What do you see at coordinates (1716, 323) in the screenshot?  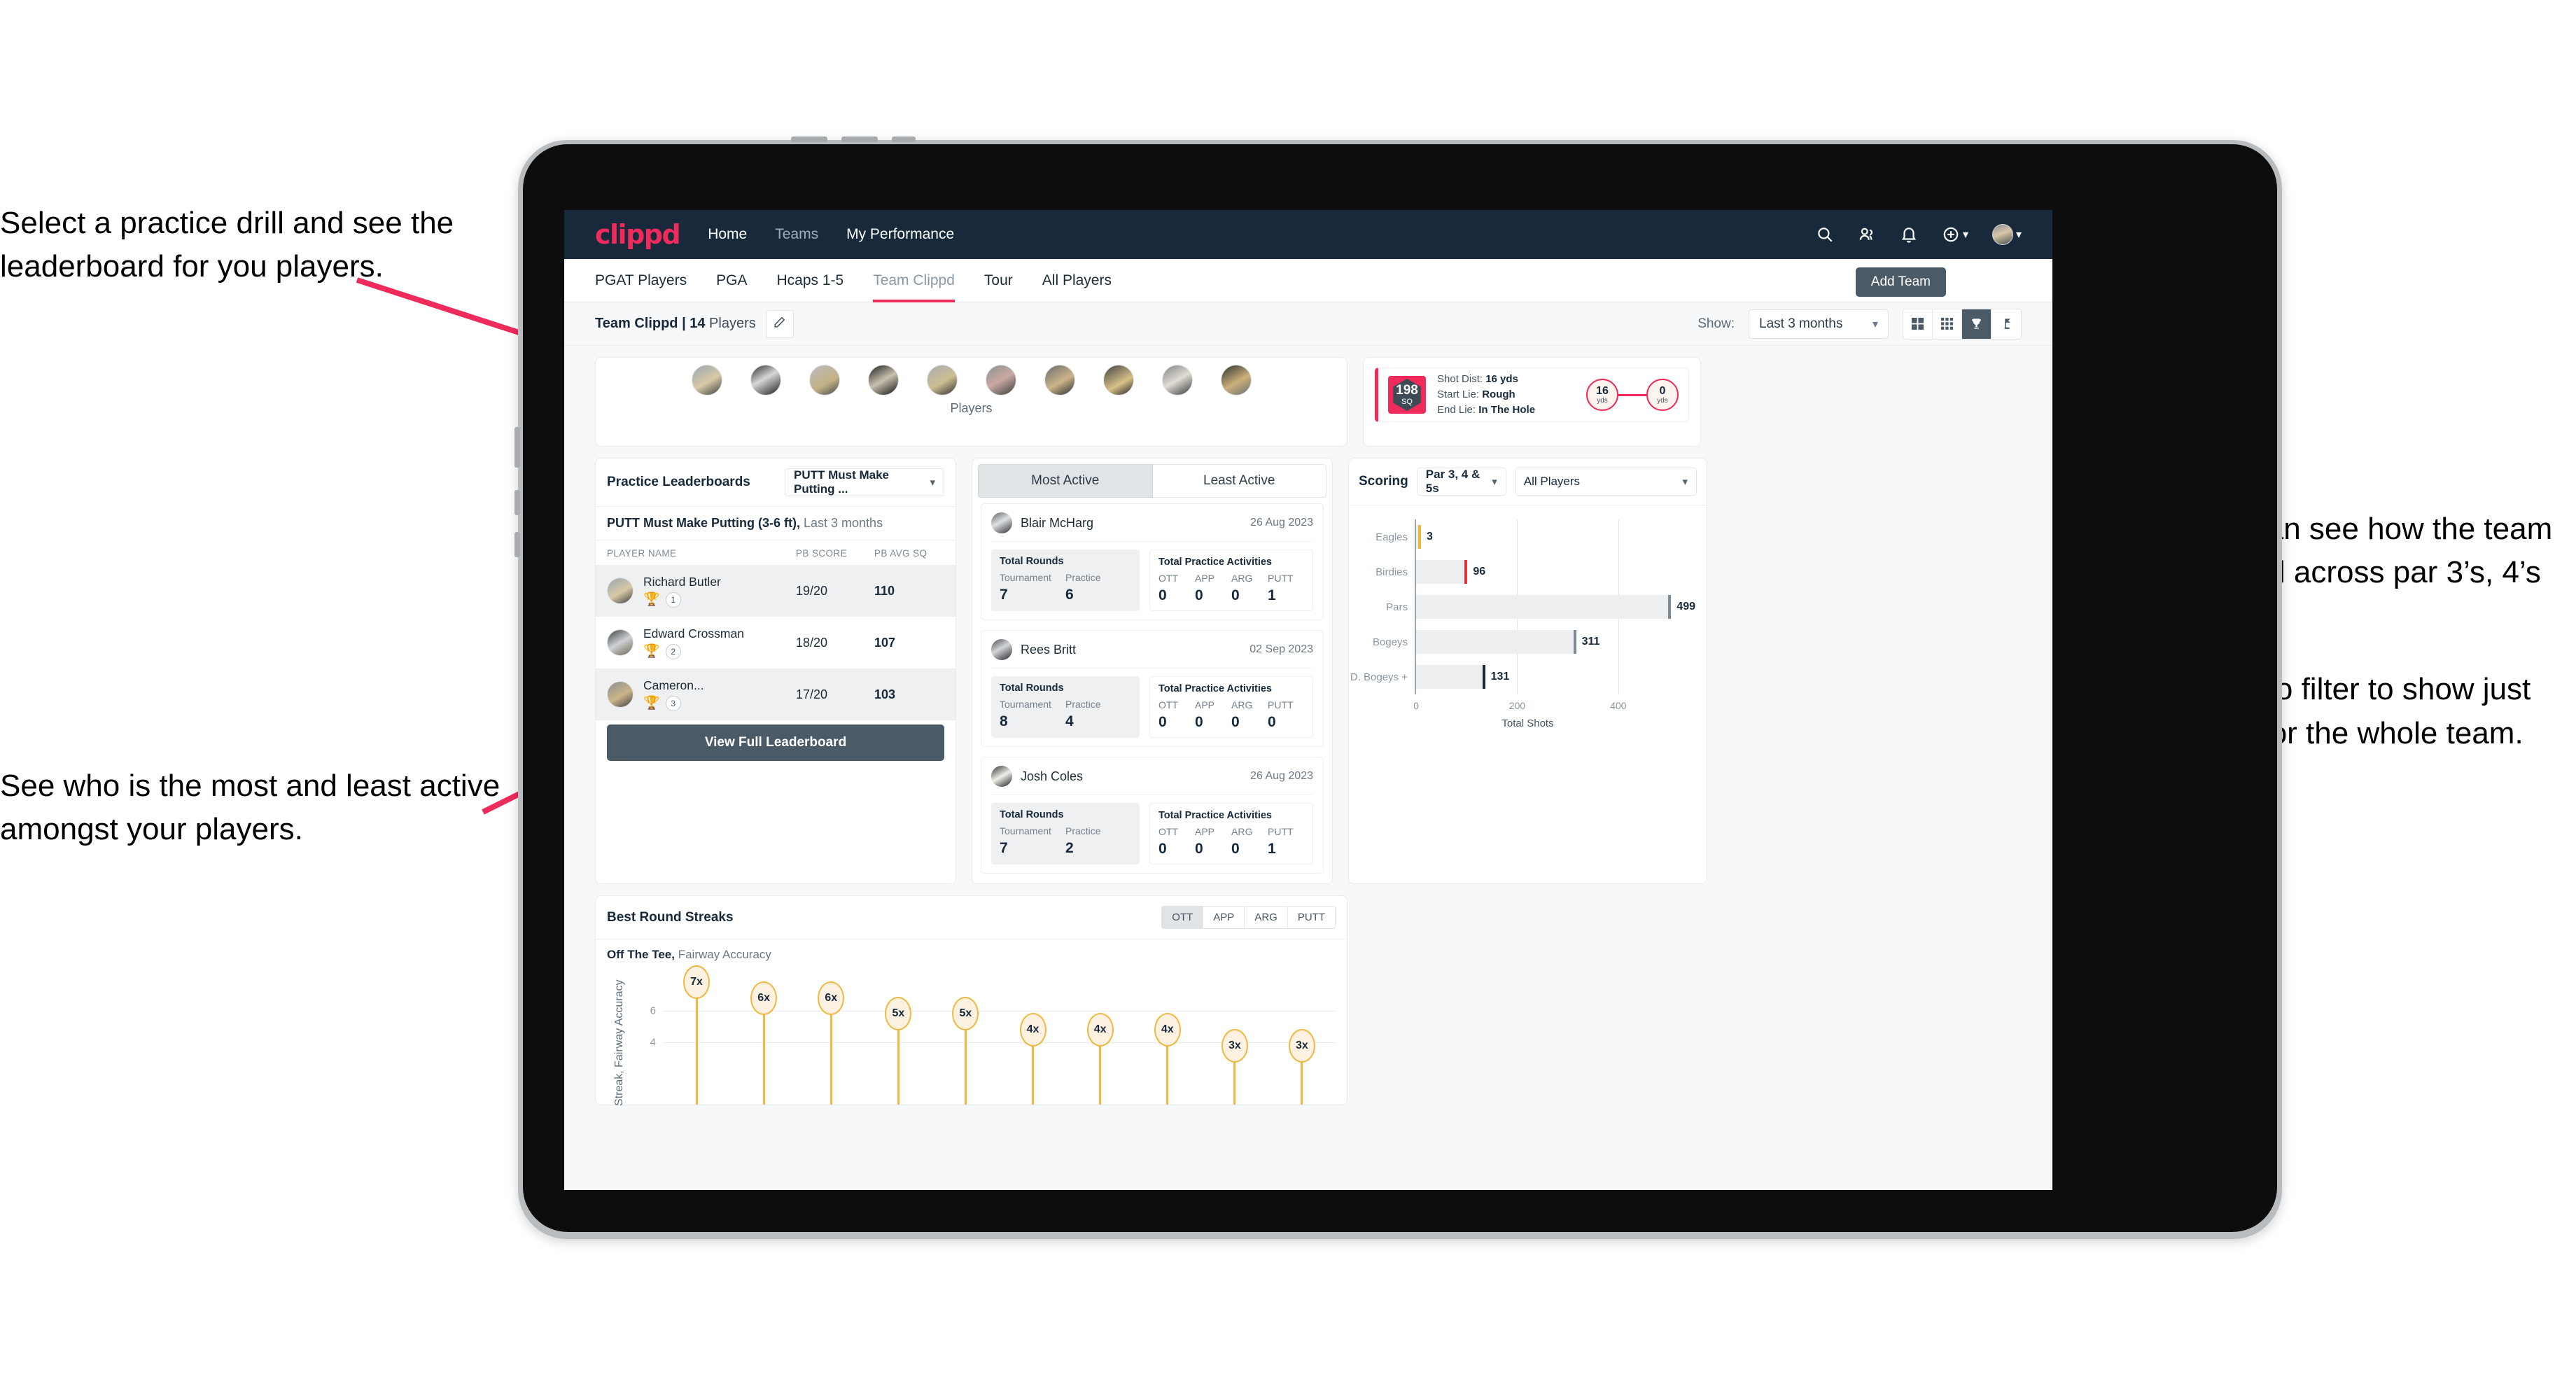 I see `show-label: Show:` at bounding box center [1716, 323].